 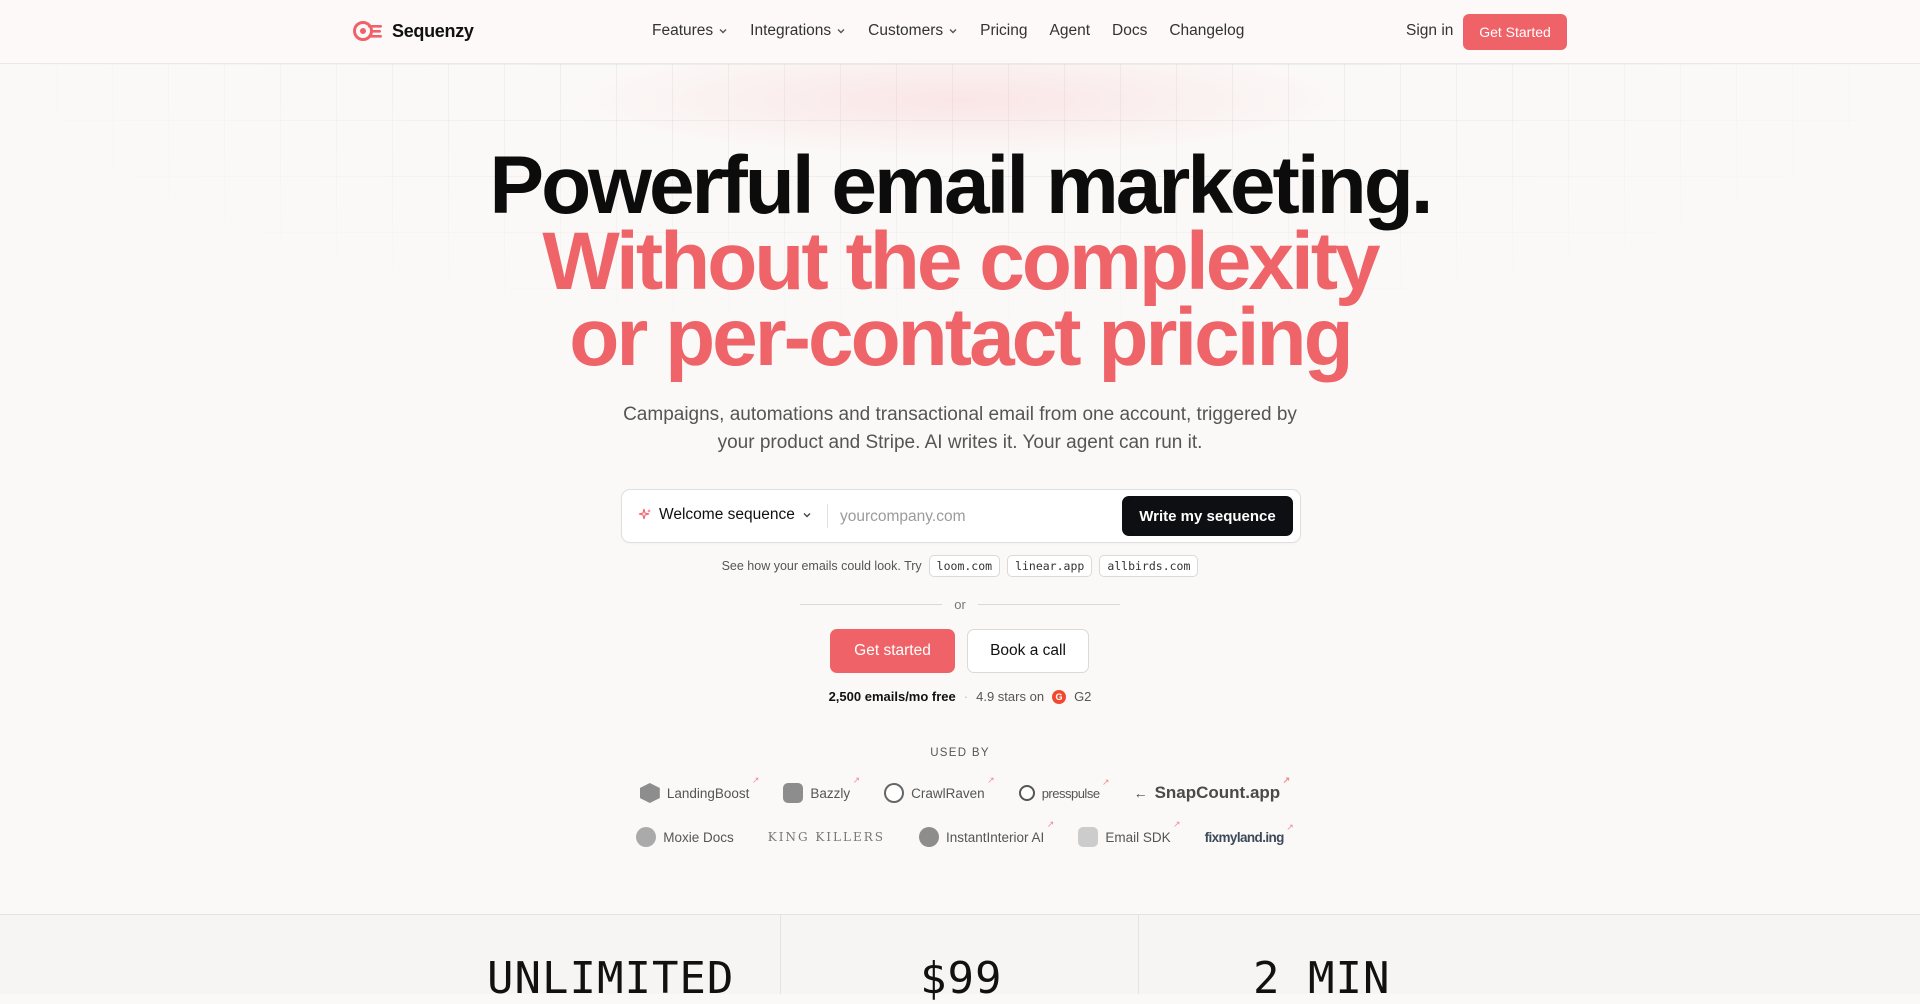 I want to click on g2-icon: G, so click(x=1059, y=696).